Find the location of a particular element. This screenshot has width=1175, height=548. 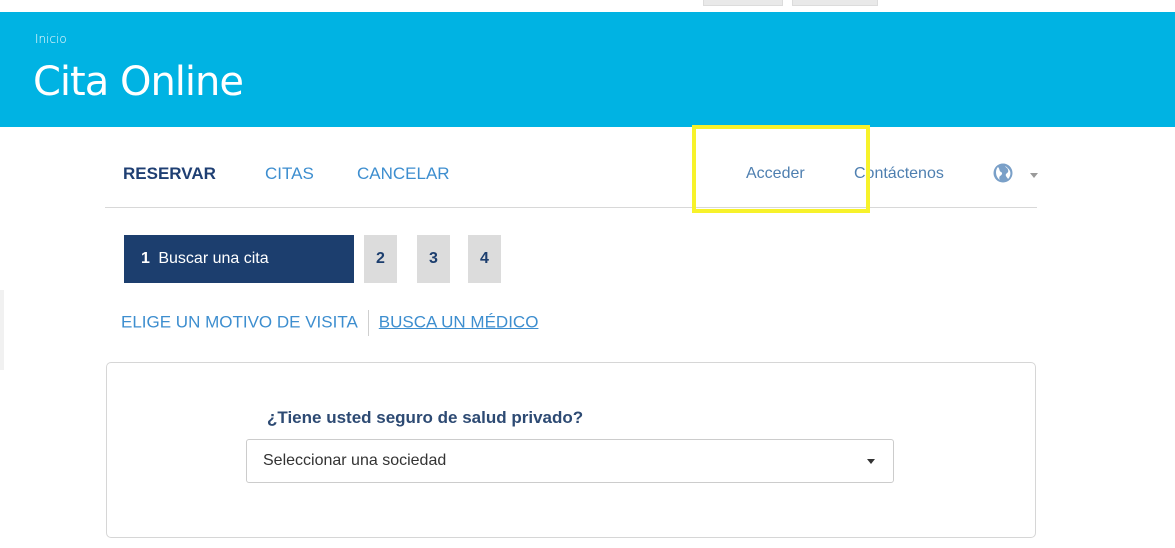

globe-icon is located at coordinates (1003, 173).